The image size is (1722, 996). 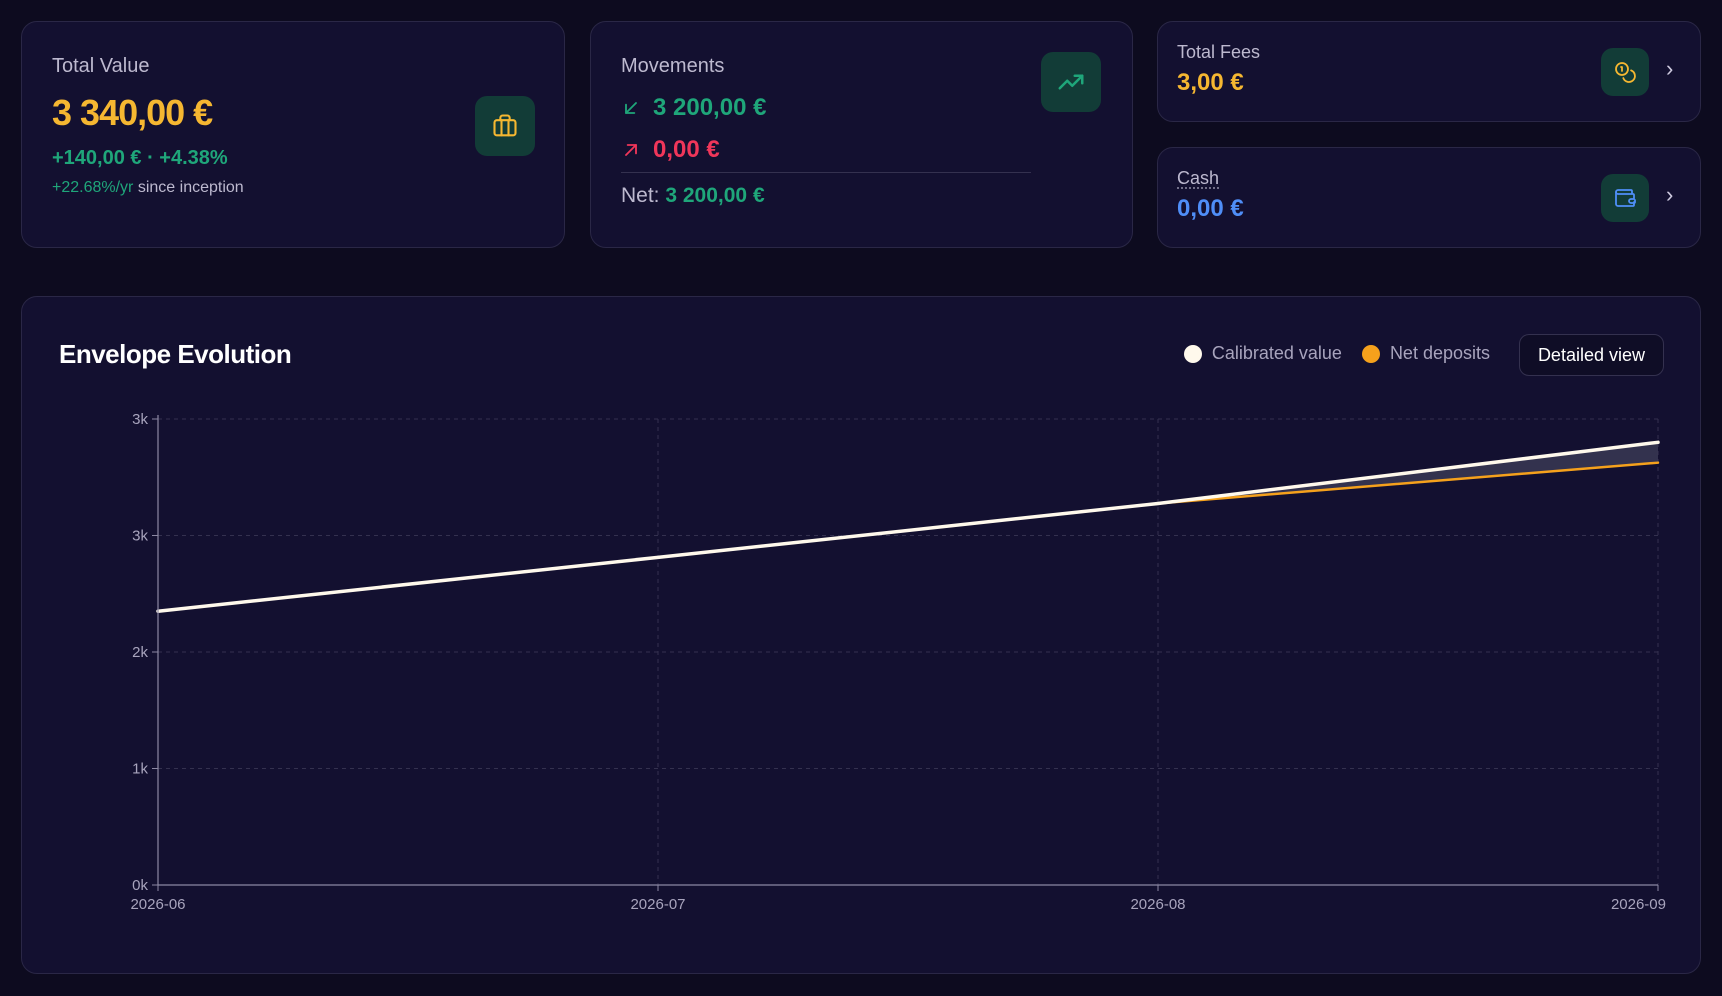 I want to click on wallet-icon, so click(x=1625, y=198).